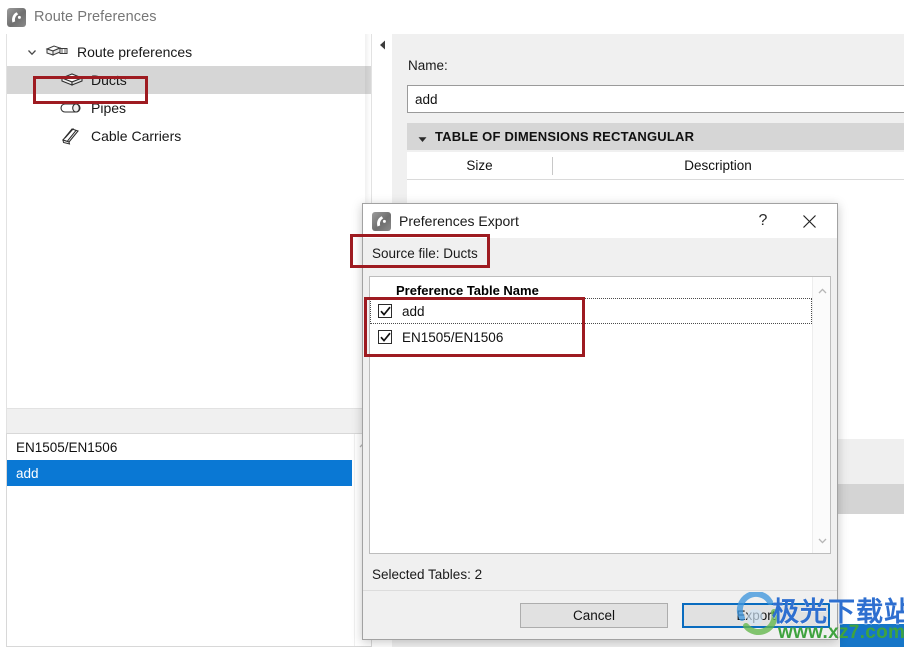 The image size is (904, 647). Describe the element at coordinates (453, 337) in the screenshot. I see `table-row-label: EN1505/EN1506` at that location.